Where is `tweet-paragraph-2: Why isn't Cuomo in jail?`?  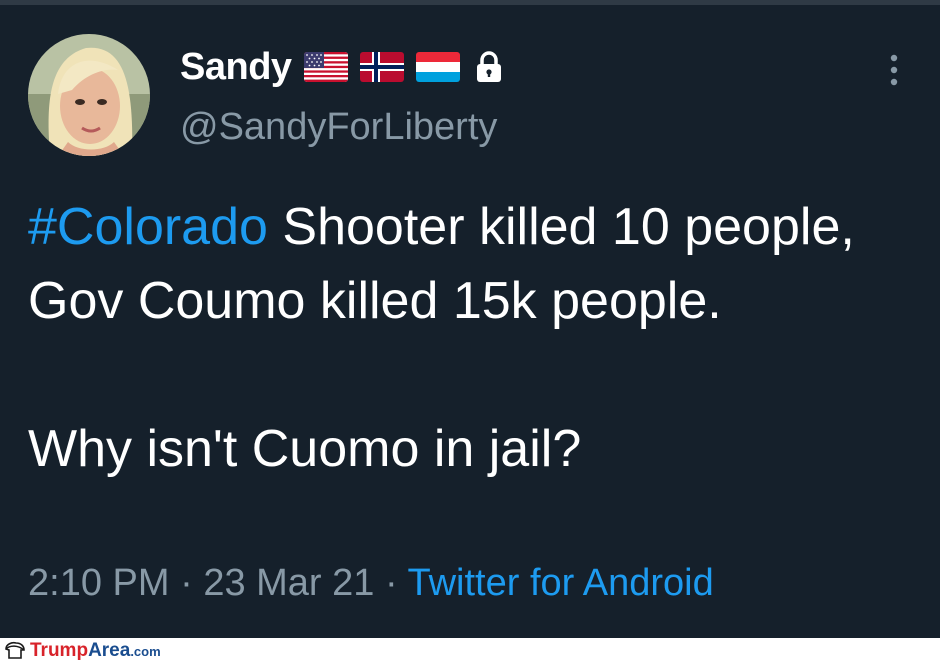
tweet-paragraph-2: Why isn't Cuomo in jail? is located at coordinates (305, 449).